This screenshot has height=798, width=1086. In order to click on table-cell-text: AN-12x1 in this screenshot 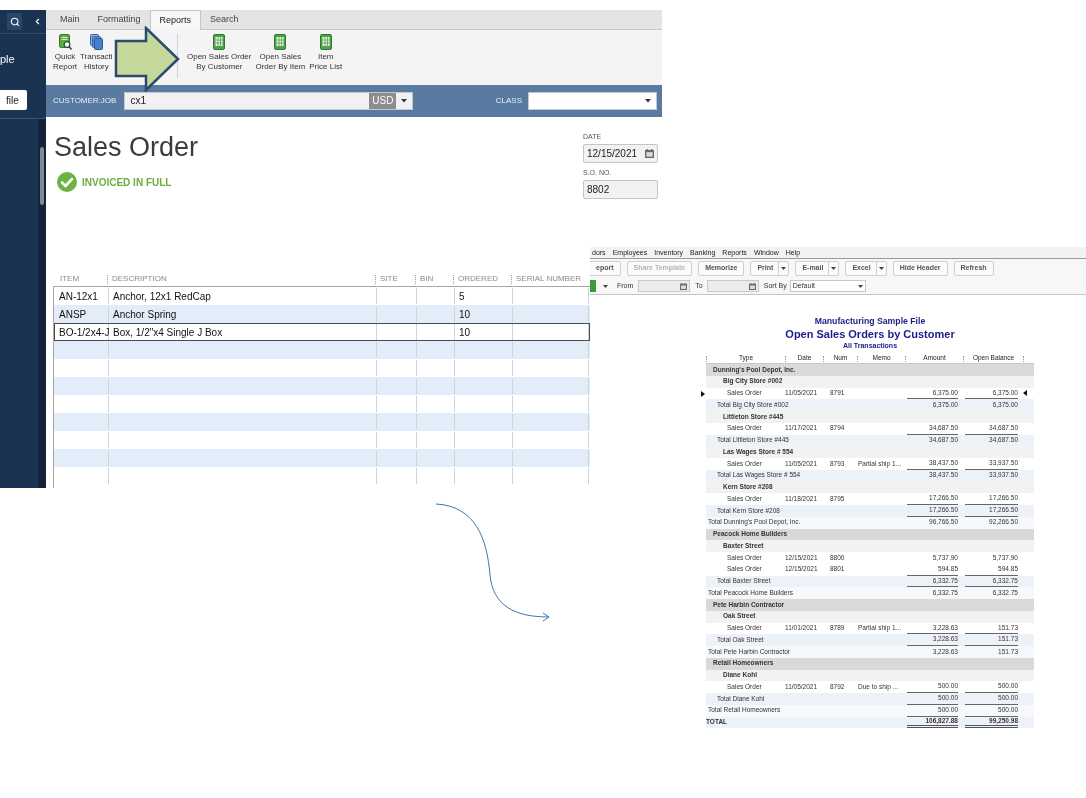, I will do `click(78, 296)`.